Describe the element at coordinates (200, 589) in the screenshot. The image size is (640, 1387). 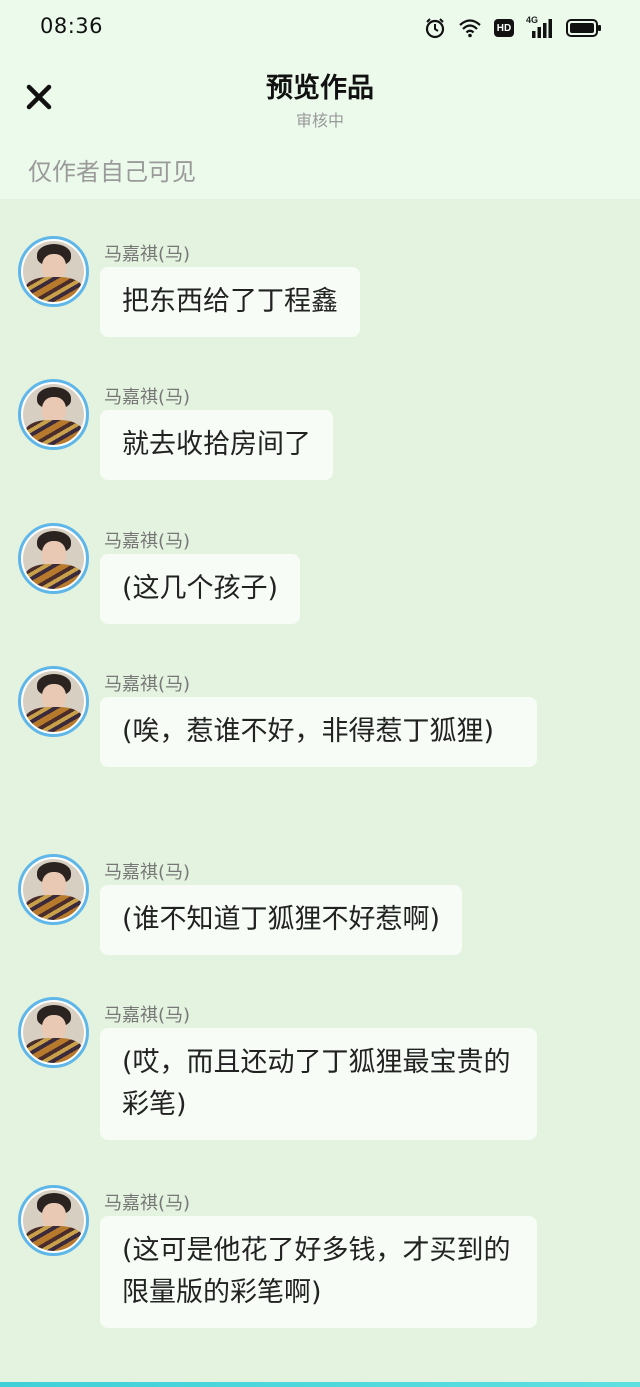
I see `message-bubble: (这几个孩子)` at that location.